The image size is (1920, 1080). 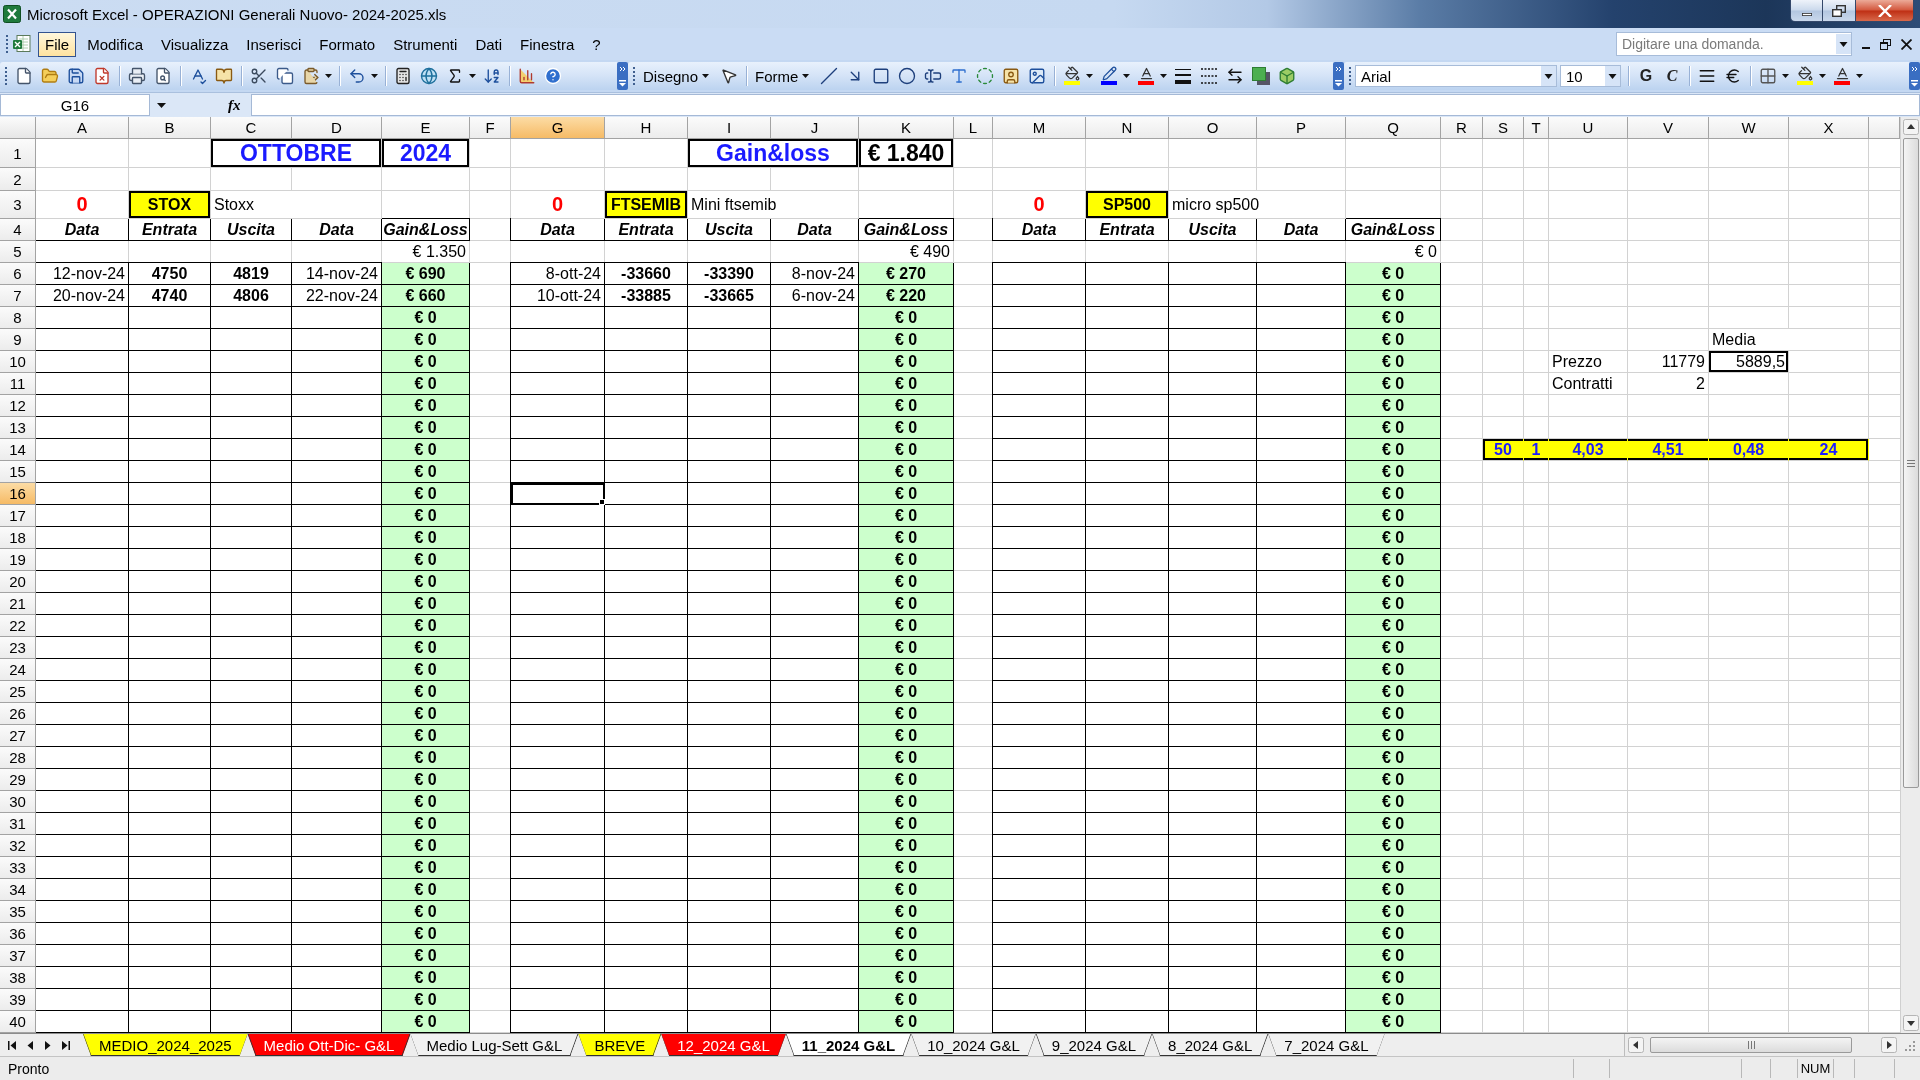 I want to click on title-cell: Gain&loss, so click(x=773, y=153).